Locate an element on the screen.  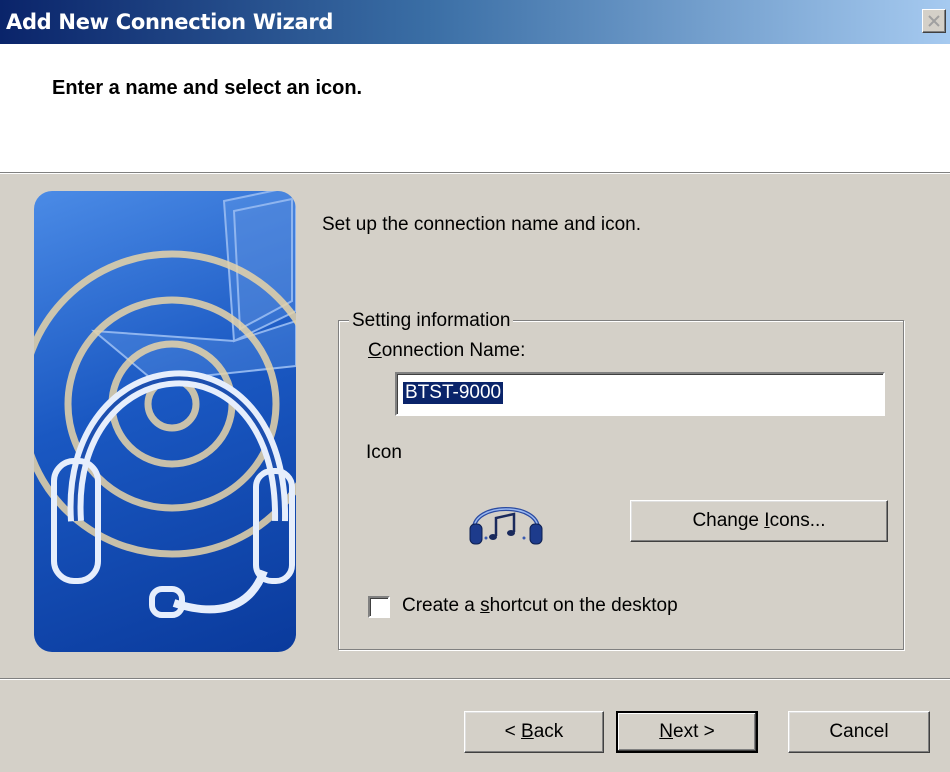
create-shortcut-label: Create a shortcut on the desktop is located at coordinates (540, 606).